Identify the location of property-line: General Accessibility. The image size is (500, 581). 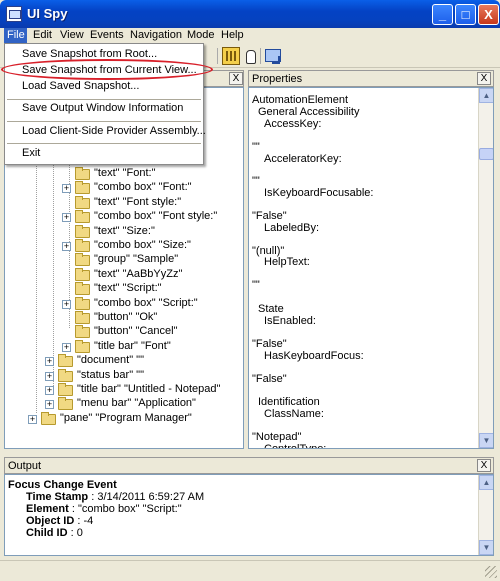
(309, 112).